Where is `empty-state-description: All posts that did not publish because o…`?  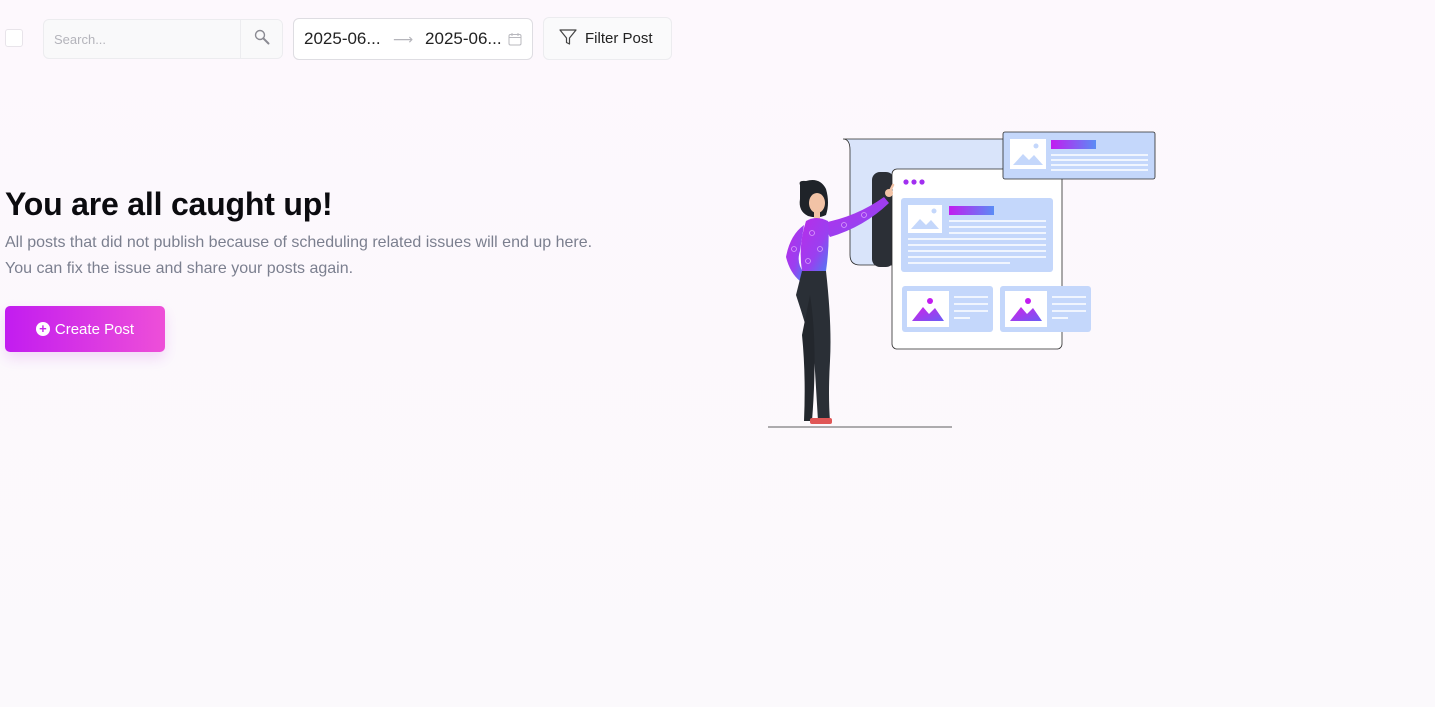 empty-state-description: All posts that did not publish because o… is located at coordinates (355, 256).